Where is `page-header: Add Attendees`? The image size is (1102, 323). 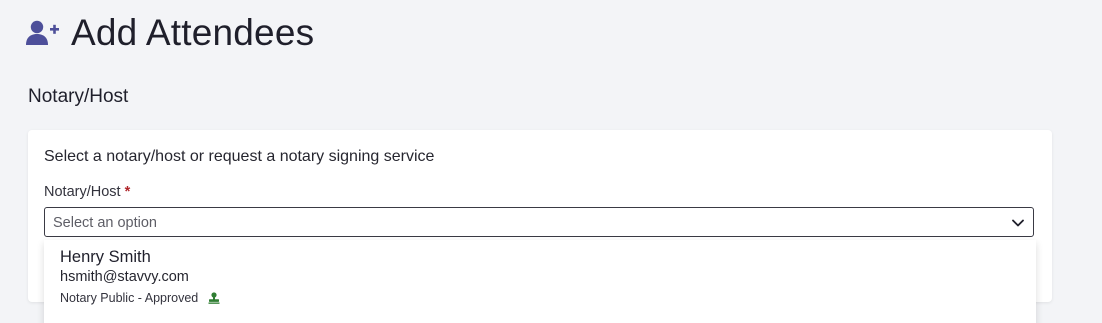
page-header: Add Attendees is located at coordinates (170, 33).